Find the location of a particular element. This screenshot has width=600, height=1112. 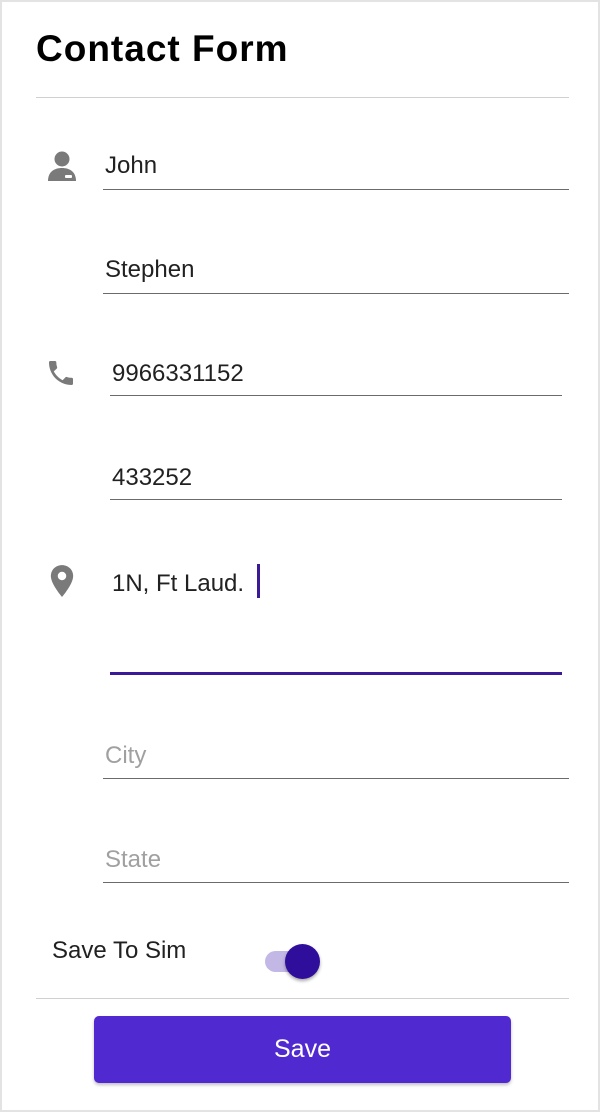

city-field is located at coordinates (336, 755).